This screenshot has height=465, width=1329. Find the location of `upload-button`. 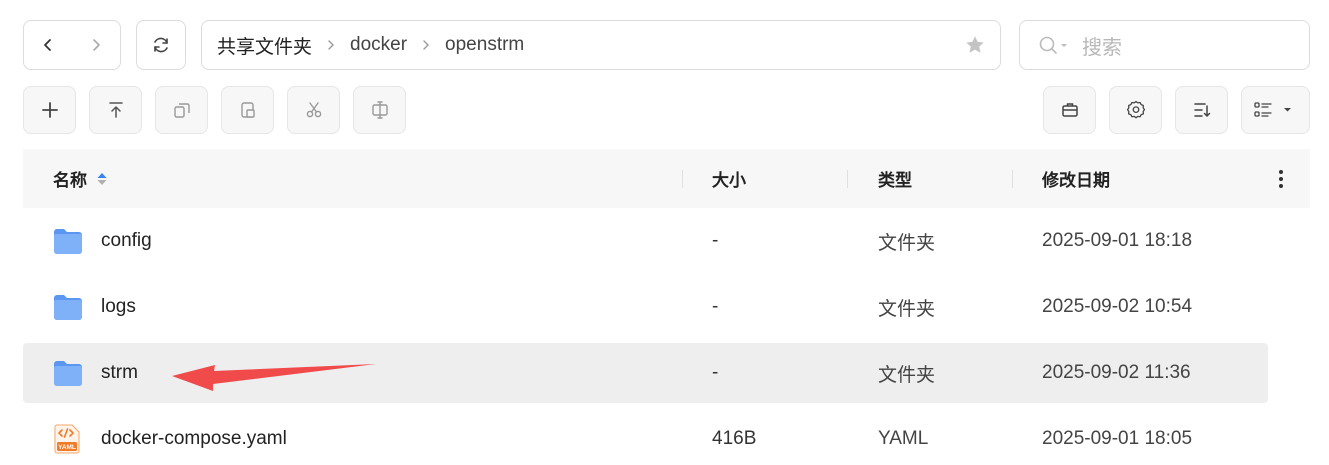

upload-button is located at coordinates (115, 110).